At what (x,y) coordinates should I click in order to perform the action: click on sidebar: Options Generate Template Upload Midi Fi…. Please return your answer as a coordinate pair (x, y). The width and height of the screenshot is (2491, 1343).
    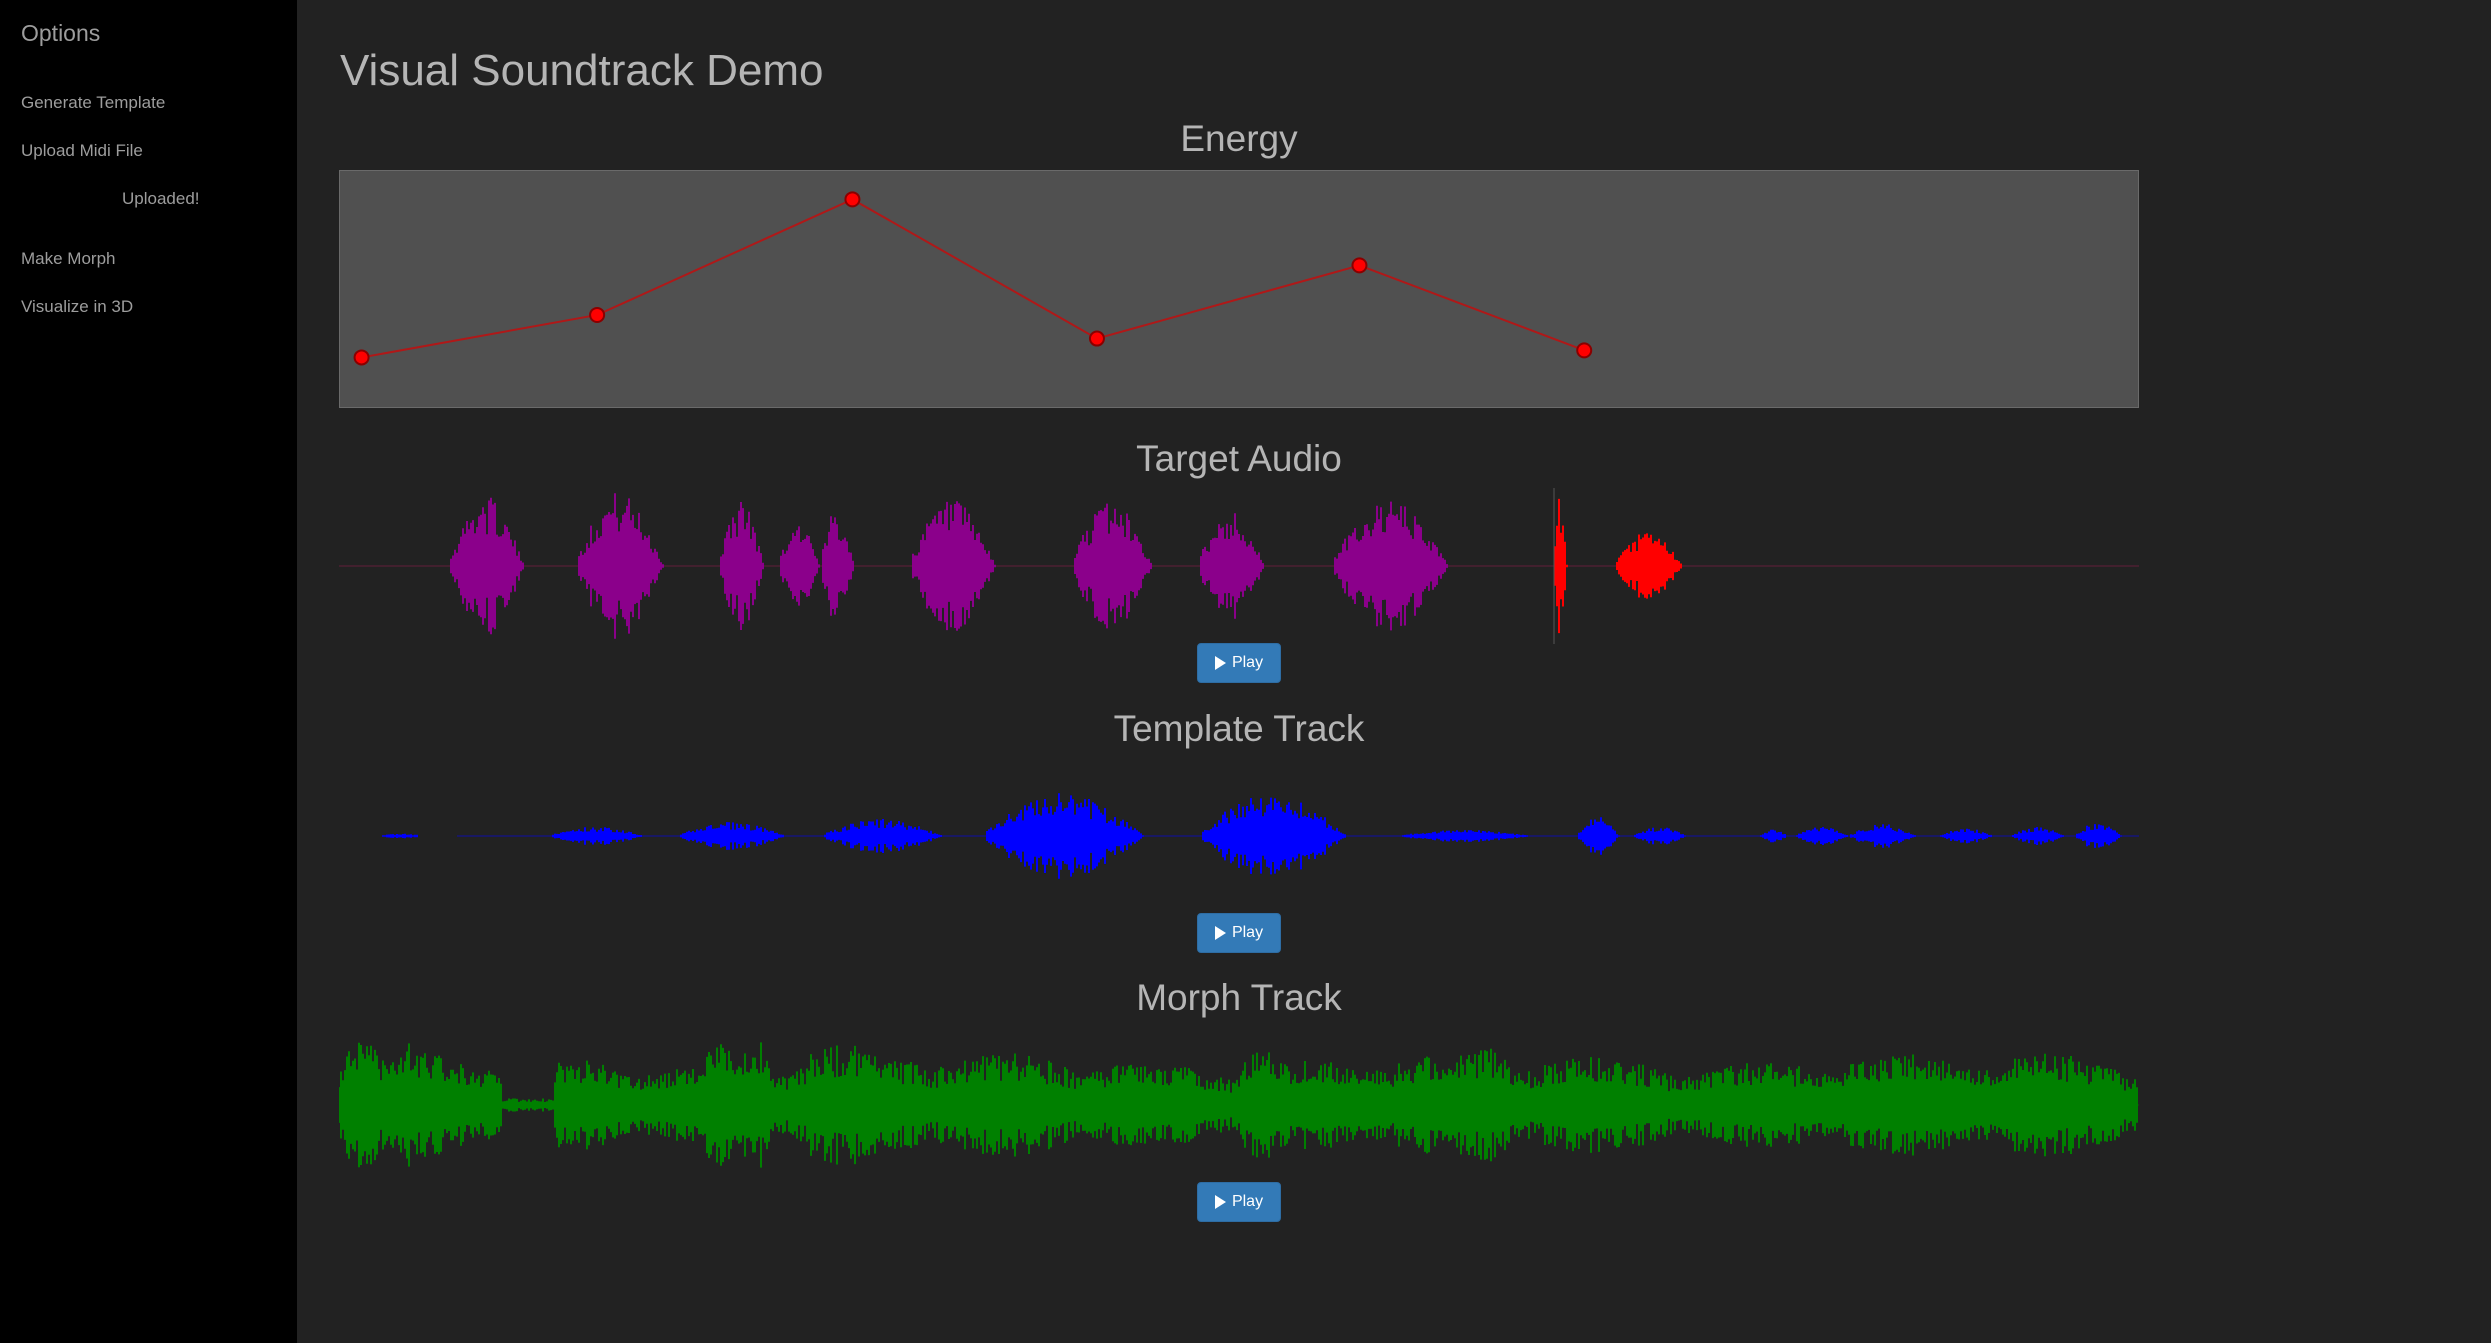
    Looking at the image, I should click on (148, 671).